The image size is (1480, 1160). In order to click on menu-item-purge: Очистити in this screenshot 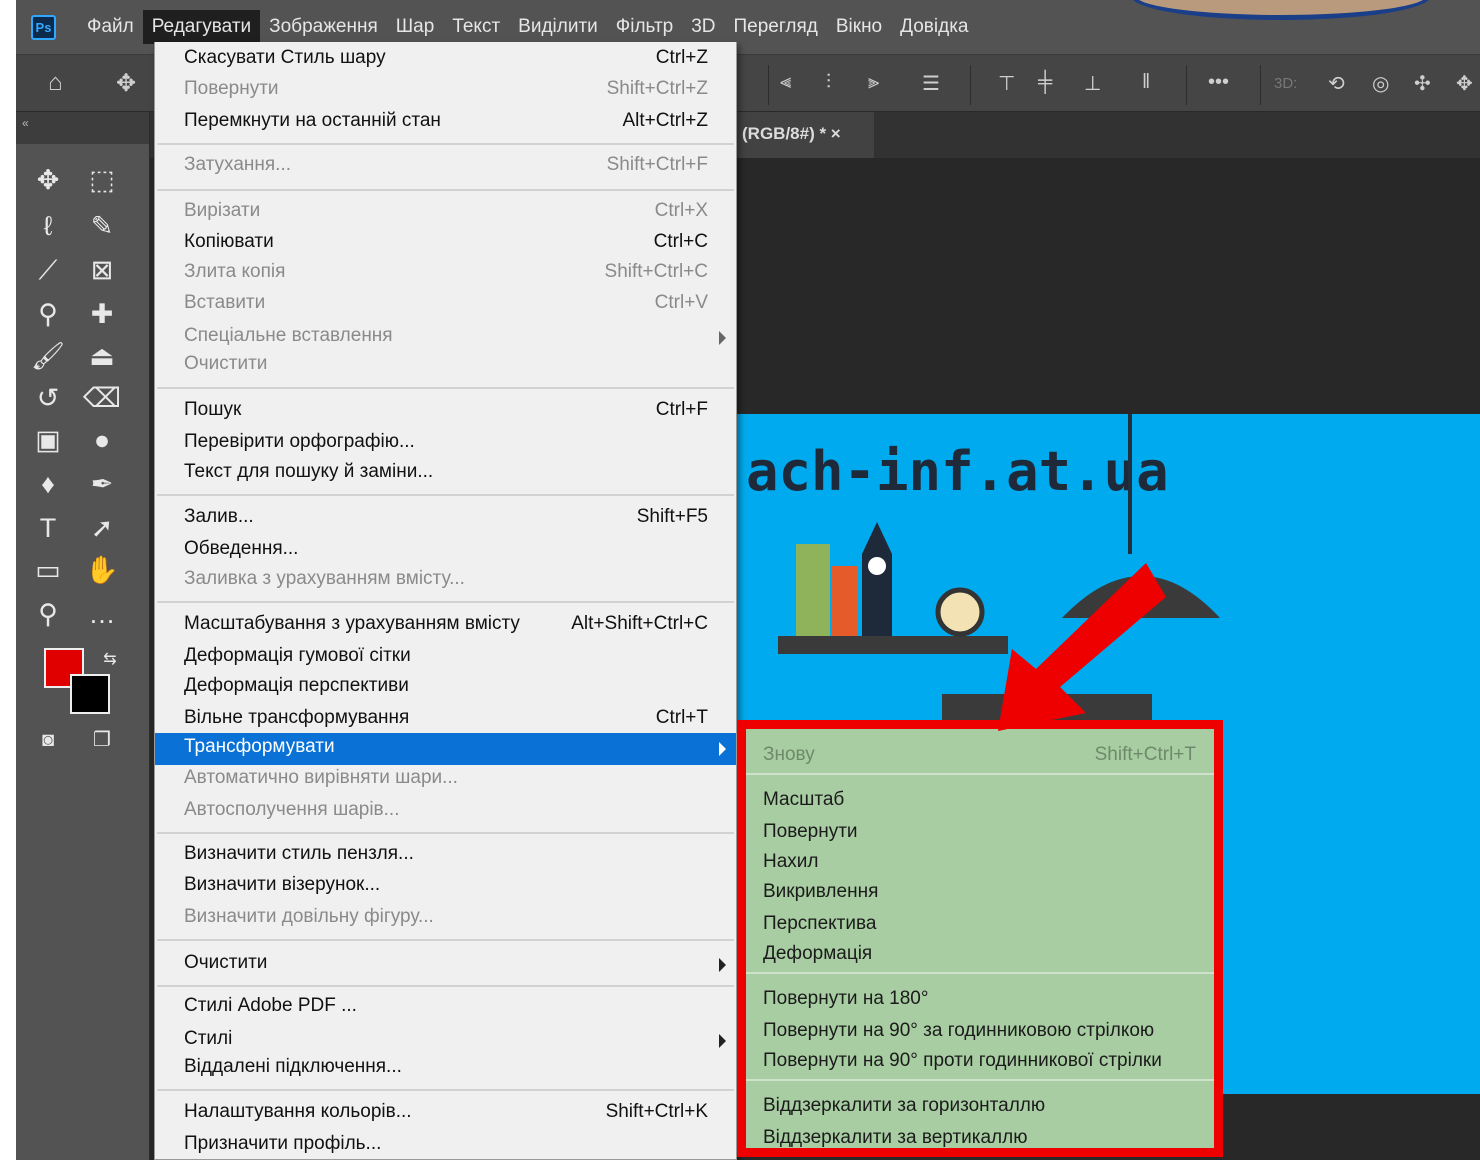, I will do `click(445, 965)`.